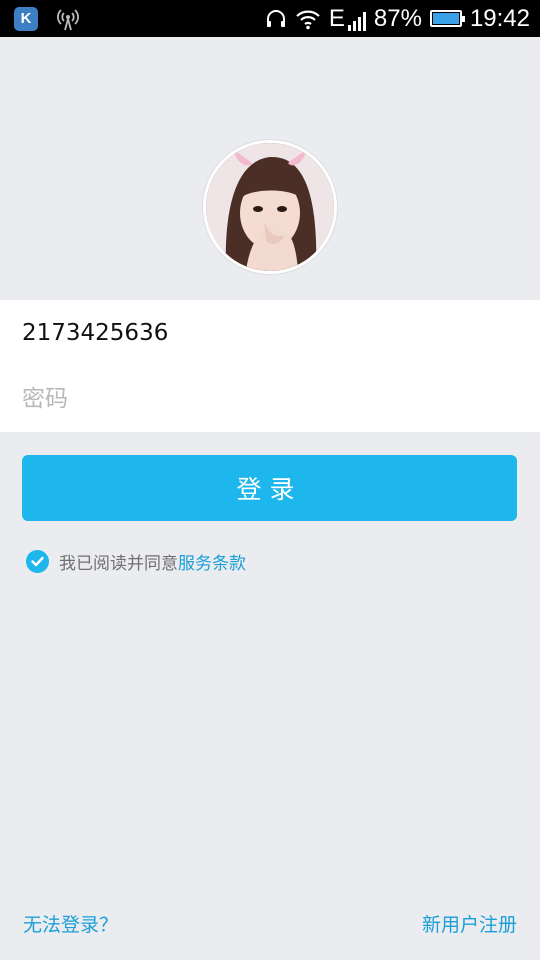 The image size is (540, 960). I want to click on battery-level, so click(445, 18).